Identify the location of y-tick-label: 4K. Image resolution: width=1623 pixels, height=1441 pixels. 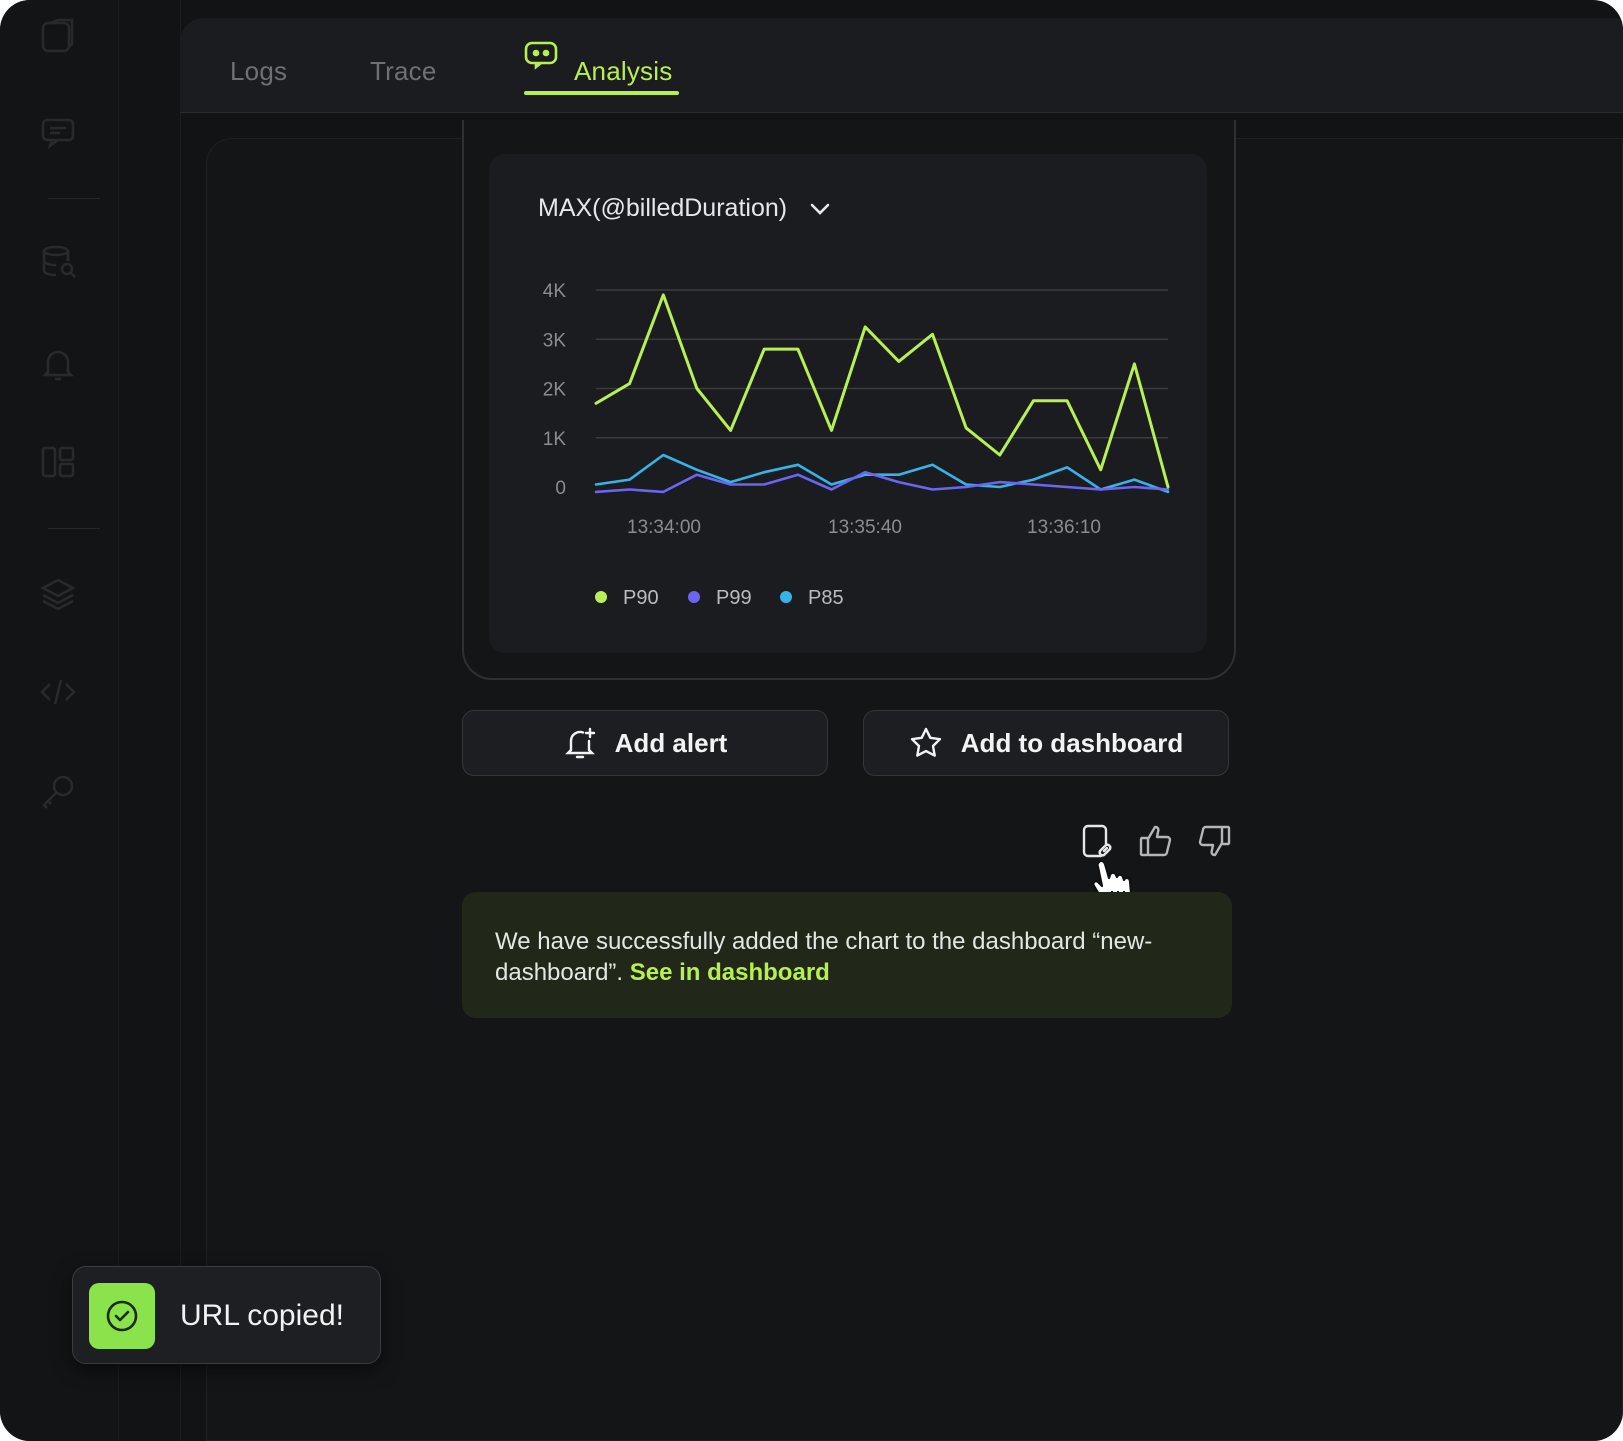
(555, 291).